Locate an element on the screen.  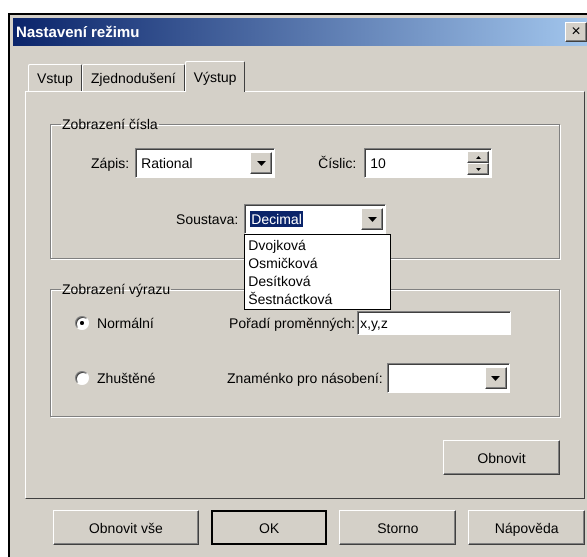
field-label: Soustava: is located at coordinates (207, 219).